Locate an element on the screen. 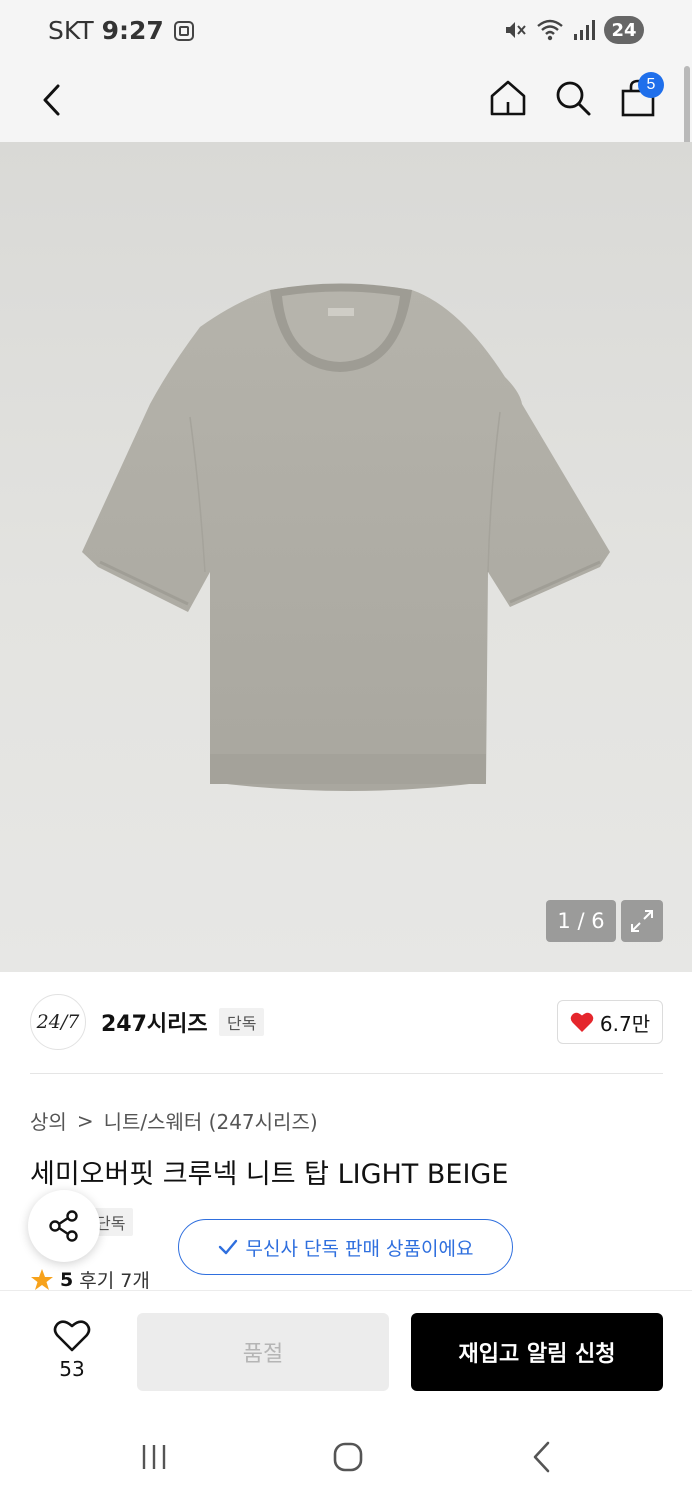 The image size is (692, 1500). status-right: 24 is located at coordinates (573, 30).